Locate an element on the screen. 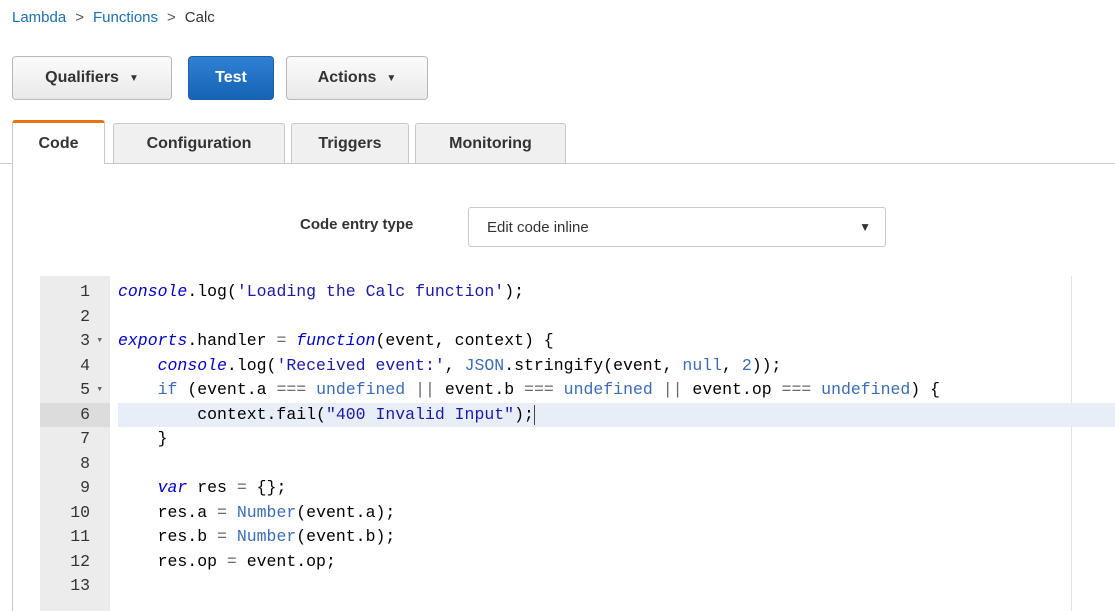 Image resolution: width=1115 pixels, height=611 pixels. line-number-text: 10 is located at coordinates (80, 512).